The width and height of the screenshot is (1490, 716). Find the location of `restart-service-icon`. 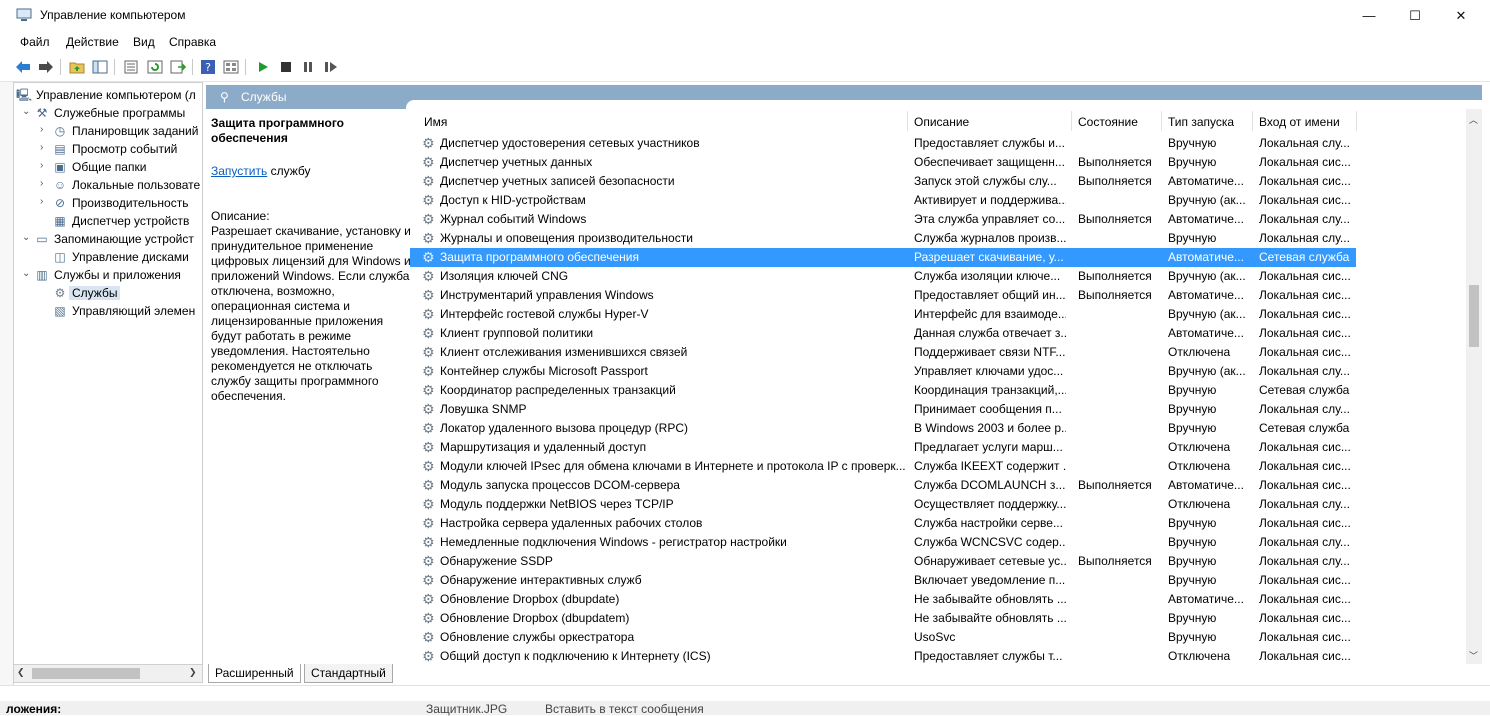

restart-service-icon is located at coordinates (331, 67).